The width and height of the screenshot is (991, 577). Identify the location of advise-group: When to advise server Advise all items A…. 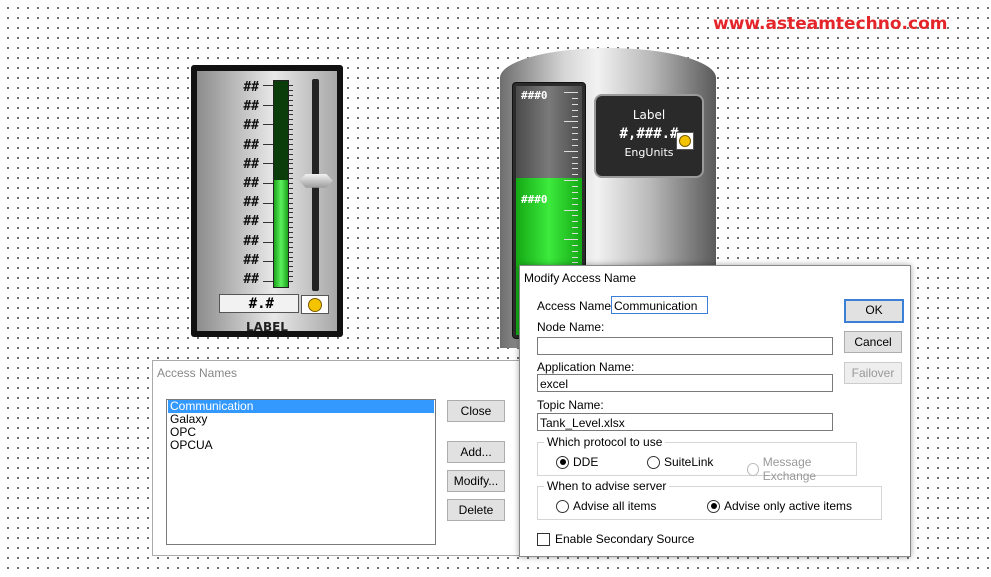
(709, 499).